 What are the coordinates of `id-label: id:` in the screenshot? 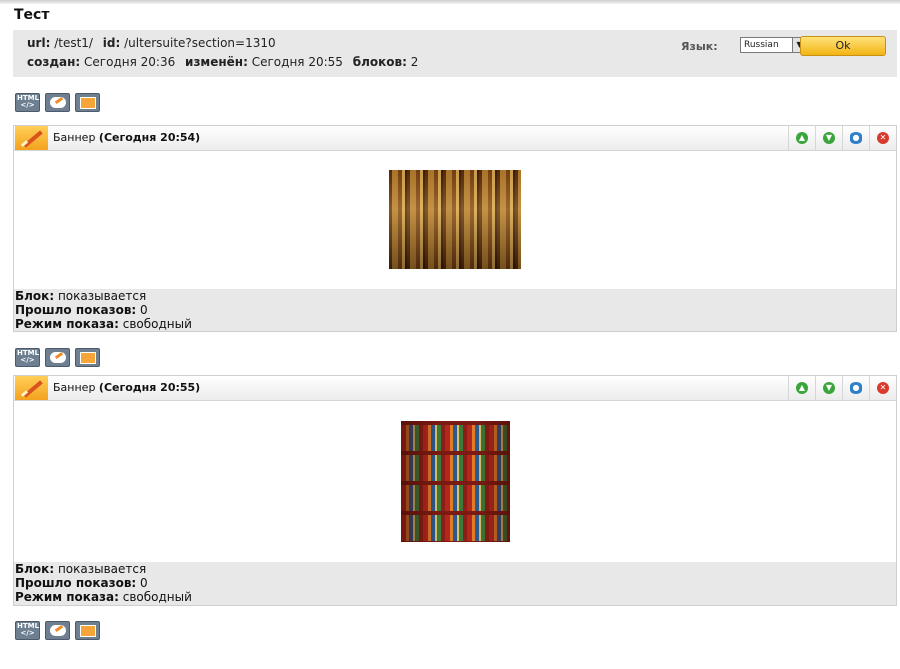 It's located at (111, 43).